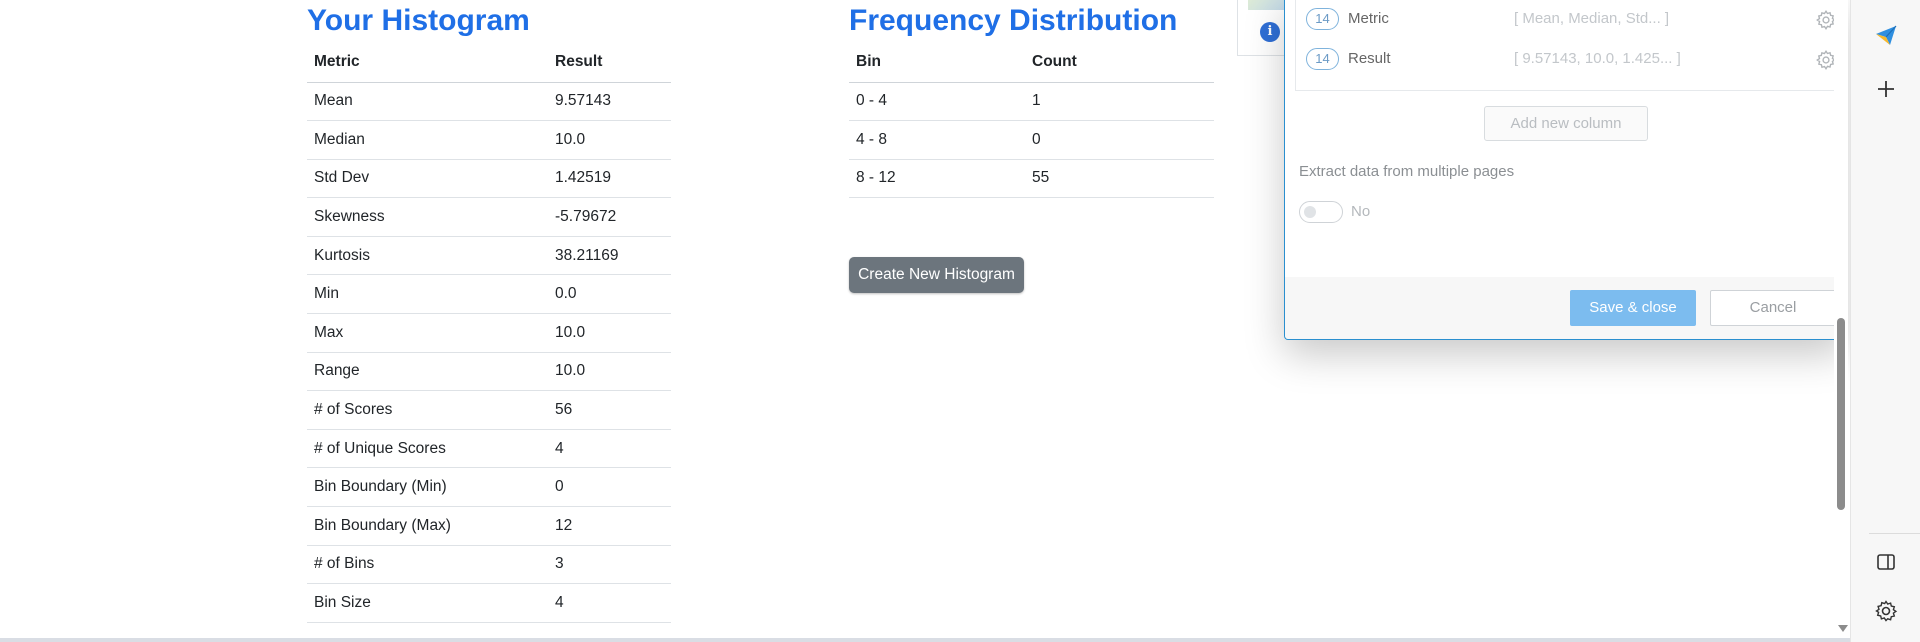  I want to click on toggle-knob, so click(1310, 212).